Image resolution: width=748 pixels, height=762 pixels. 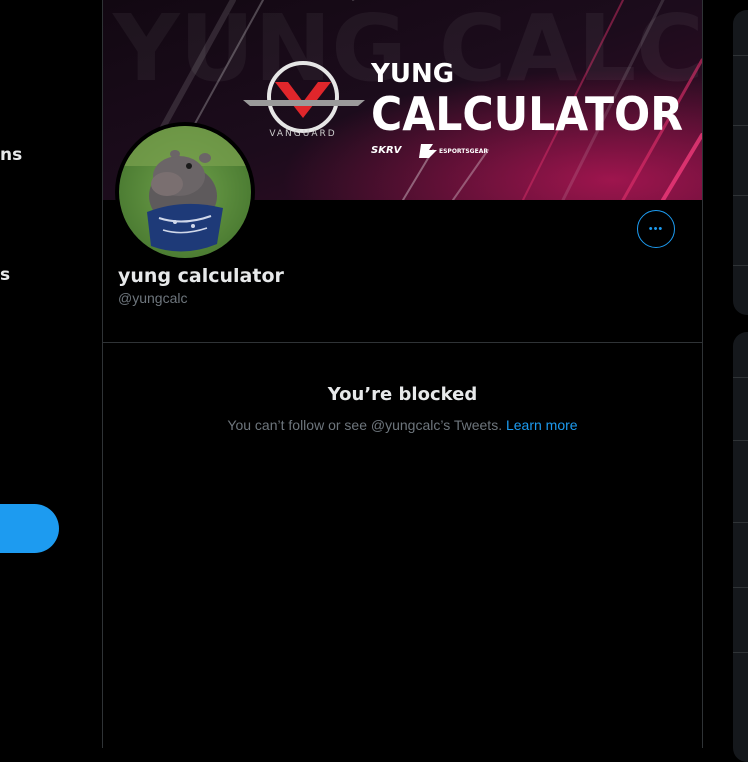 I want to click on sponsor-skrv: SKRV, so click(x=387, y=150).